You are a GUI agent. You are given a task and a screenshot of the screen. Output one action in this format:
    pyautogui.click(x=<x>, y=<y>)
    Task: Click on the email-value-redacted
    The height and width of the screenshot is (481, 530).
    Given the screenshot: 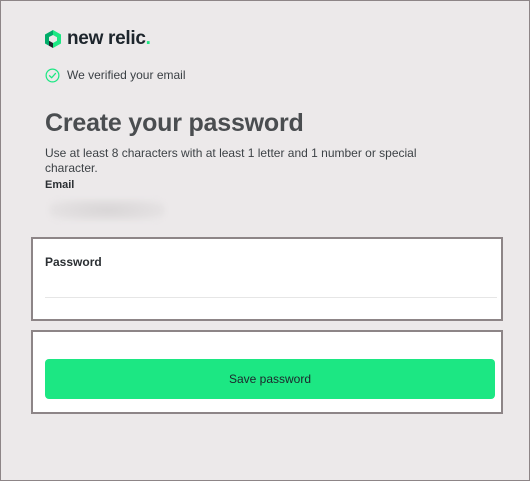 What is the action you would take?
    pyautogui.click(x=107, y=210)
    